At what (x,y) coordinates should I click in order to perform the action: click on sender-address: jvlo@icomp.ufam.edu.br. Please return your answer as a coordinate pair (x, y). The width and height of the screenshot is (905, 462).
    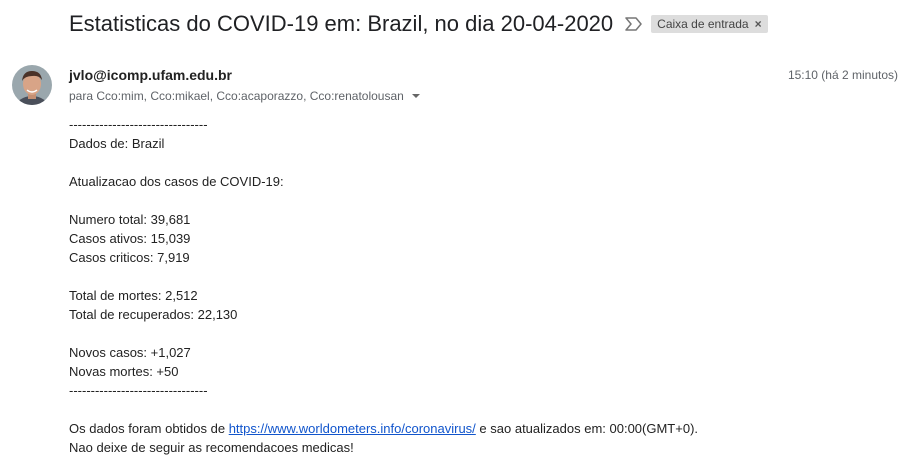
    Looking at the image, I should click on (150, 75).